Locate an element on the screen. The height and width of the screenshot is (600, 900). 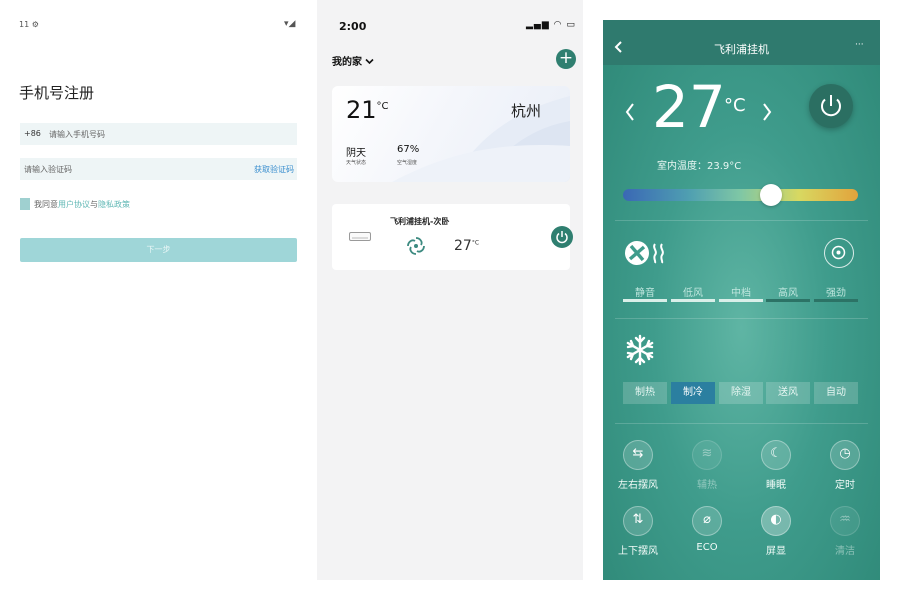
weather-temp: 21°C is located at coordinates (367, 110).